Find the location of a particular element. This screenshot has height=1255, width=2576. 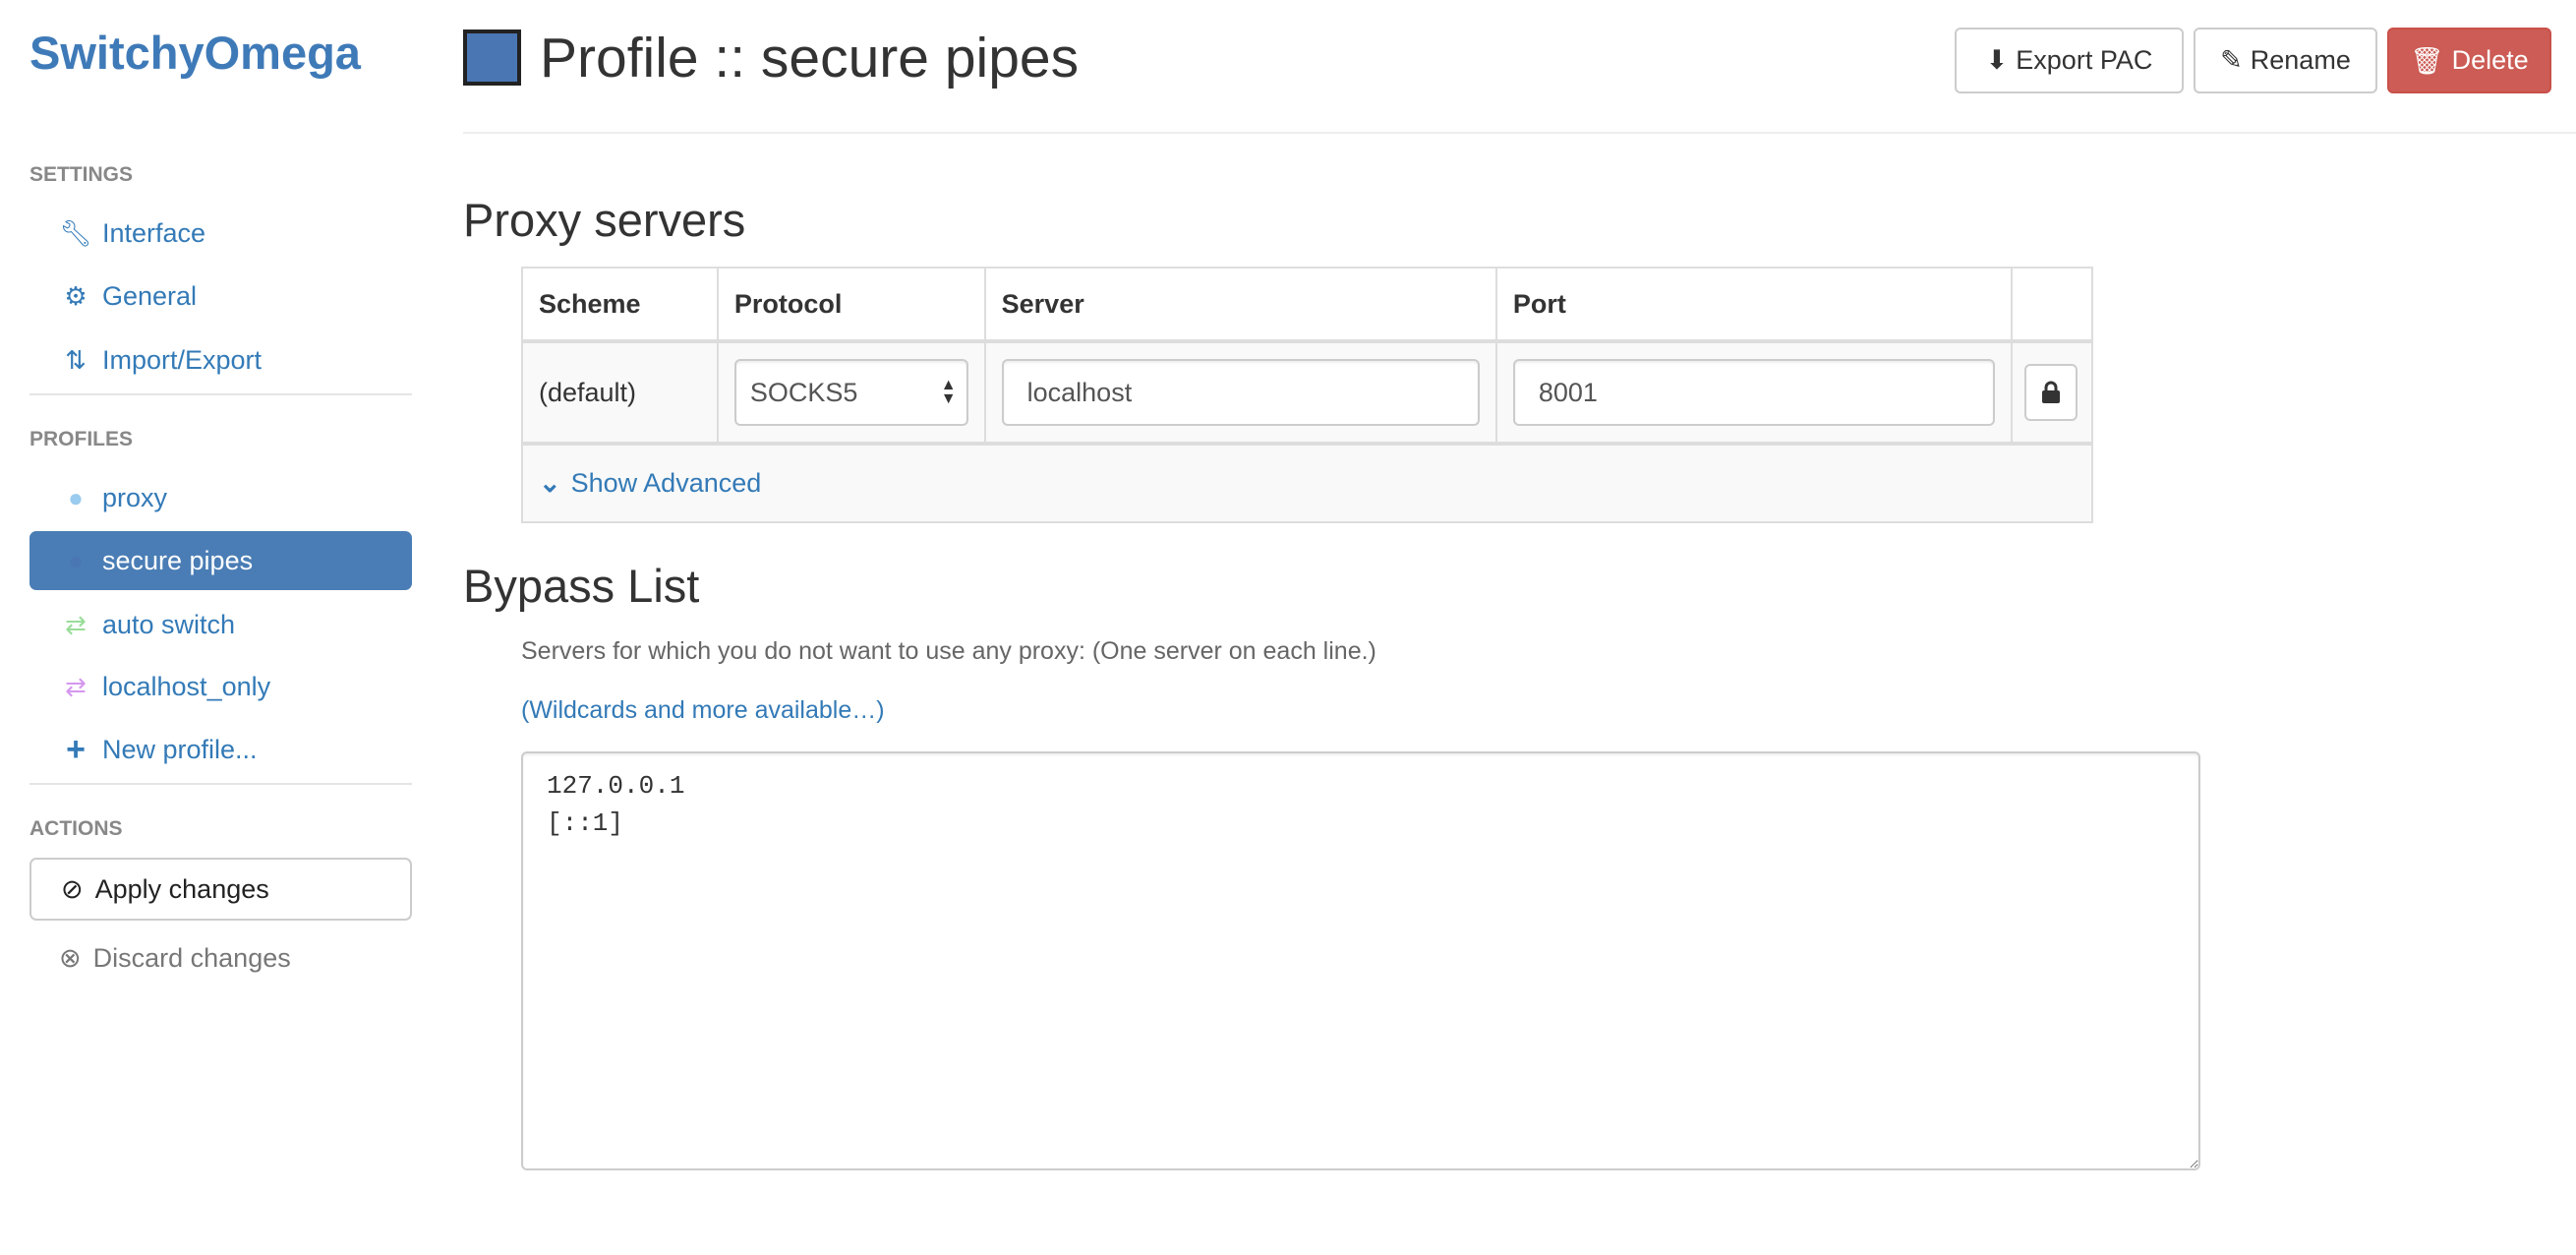

delete-button: 🗑︎ Delete is located at coordinates (2469, 60).